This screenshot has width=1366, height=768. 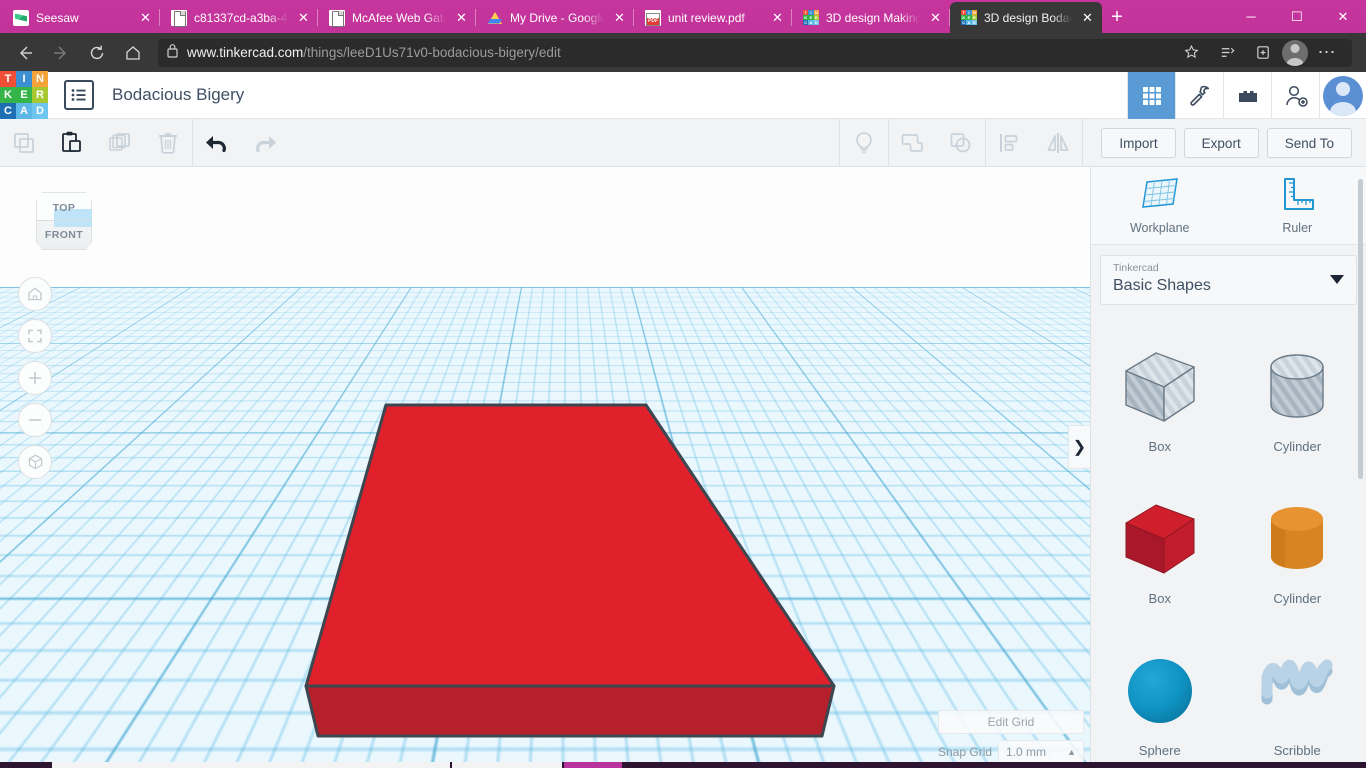 I want to click on box-hole-icon, so click(x=1160, y=387).